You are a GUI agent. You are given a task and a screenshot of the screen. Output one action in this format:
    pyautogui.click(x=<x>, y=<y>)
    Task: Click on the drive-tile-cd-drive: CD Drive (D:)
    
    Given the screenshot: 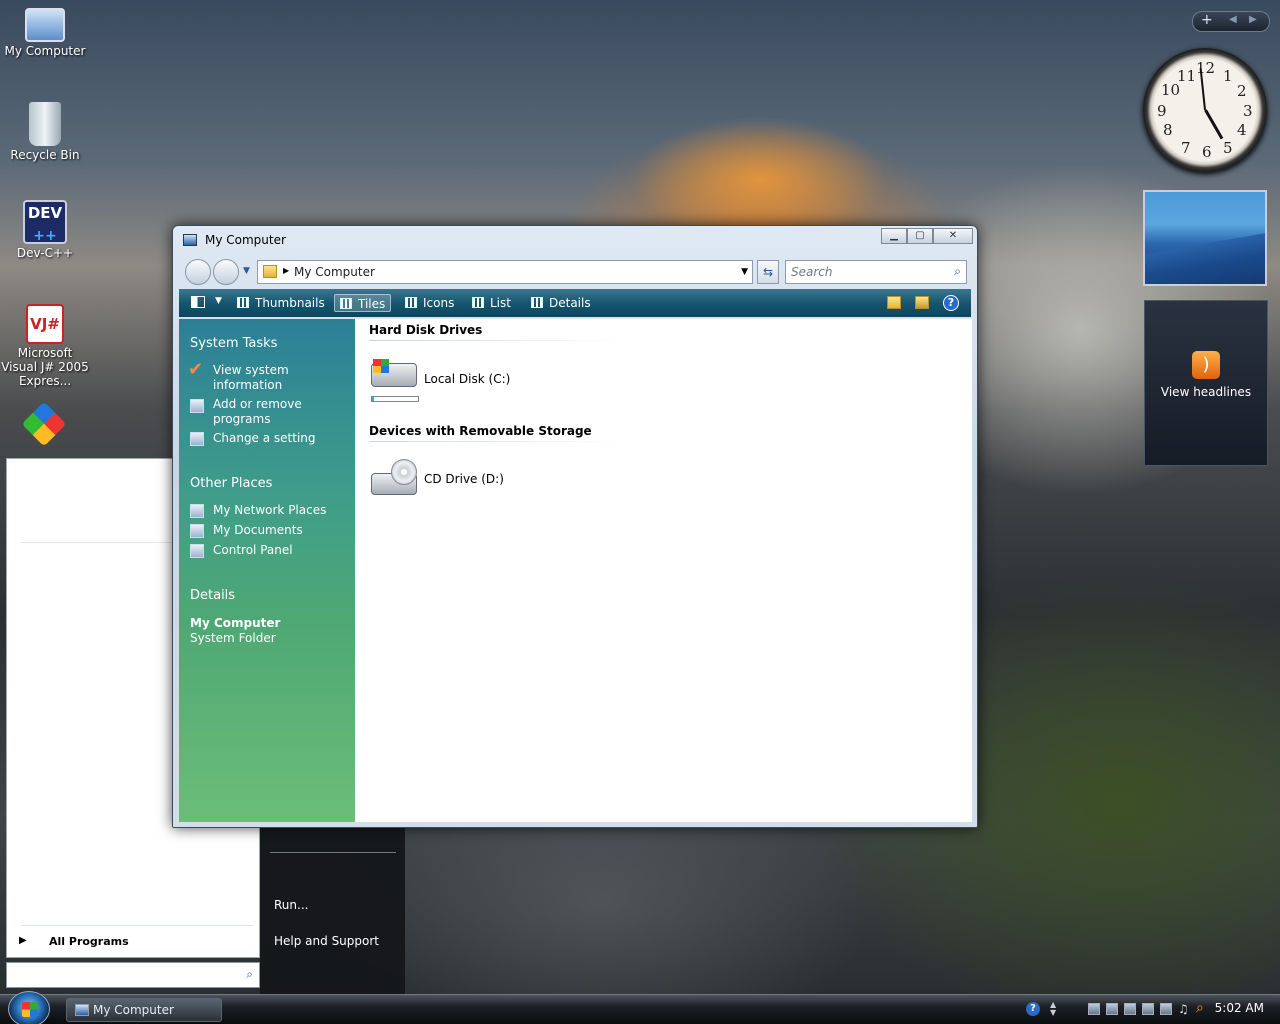 What is the action you would take?
    pyautogui.click(x=469, y=484)
    